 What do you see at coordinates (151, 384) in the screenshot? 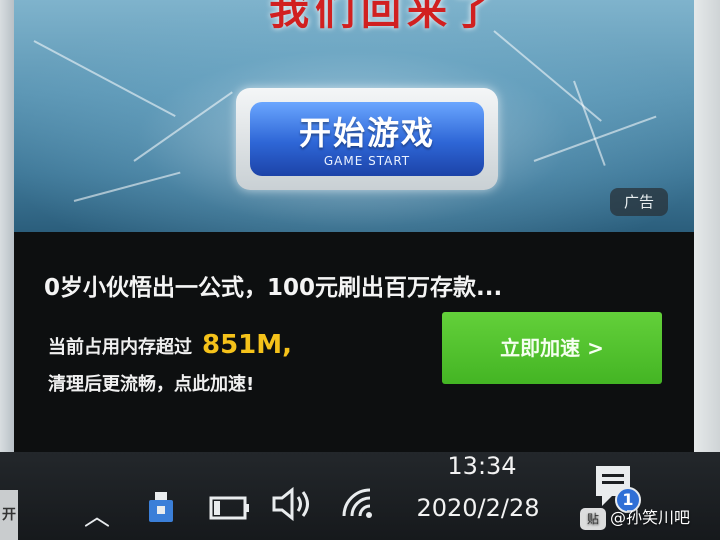
I see `cleanup-hint-text: 清理后更流畅，点此加速!` at bounding box center [151, 384].